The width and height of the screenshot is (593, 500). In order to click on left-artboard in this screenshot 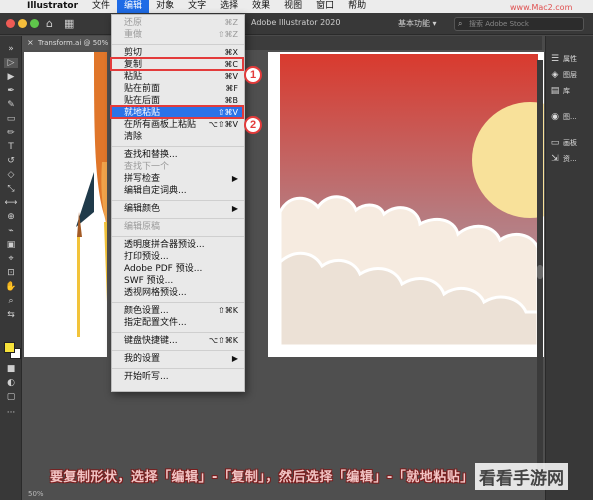, I will do `click(65, 204)`.